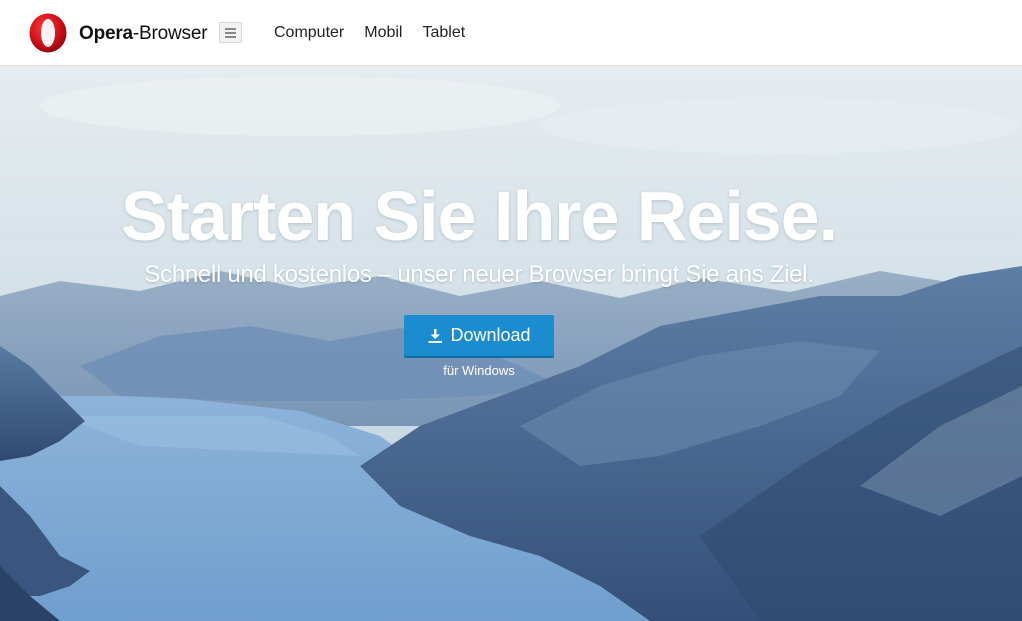 This screenshot has width=1022, height=621. Describe the element at coordinates (309, 33) in the screenshot. I see `nav-computer: Computer` at that location.